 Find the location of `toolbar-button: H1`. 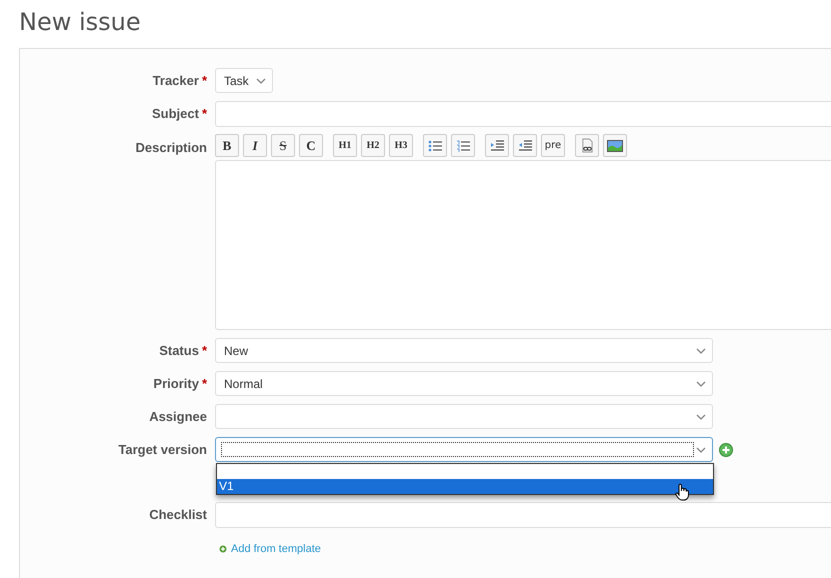

toolbar-button: H1 is located at coordinates (345, 145).